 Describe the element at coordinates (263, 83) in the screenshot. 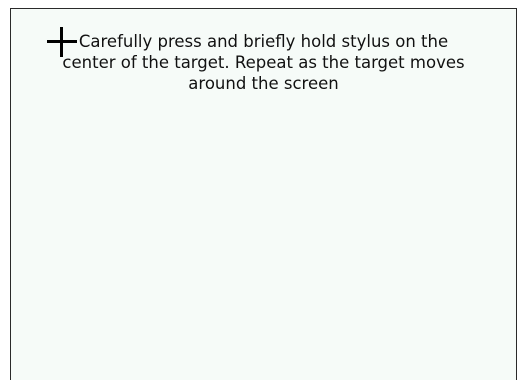

I see `instruction-line-3: around the screen` at that location.